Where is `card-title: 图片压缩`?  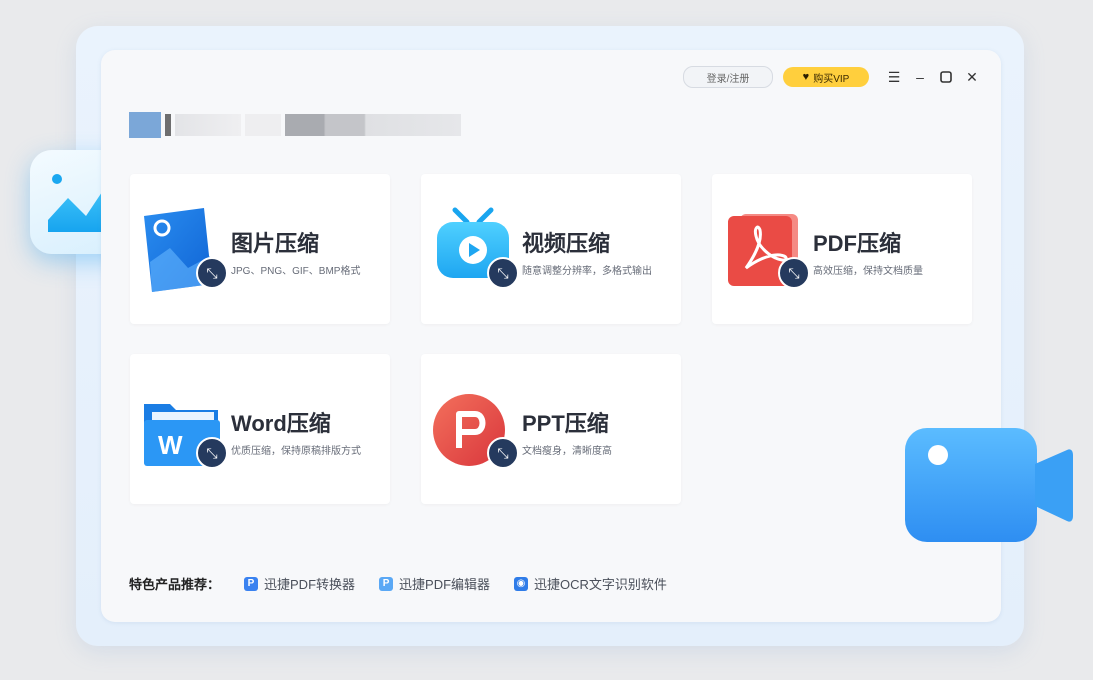 card-title: 图片压缩 is located at coordinates (275, 243).